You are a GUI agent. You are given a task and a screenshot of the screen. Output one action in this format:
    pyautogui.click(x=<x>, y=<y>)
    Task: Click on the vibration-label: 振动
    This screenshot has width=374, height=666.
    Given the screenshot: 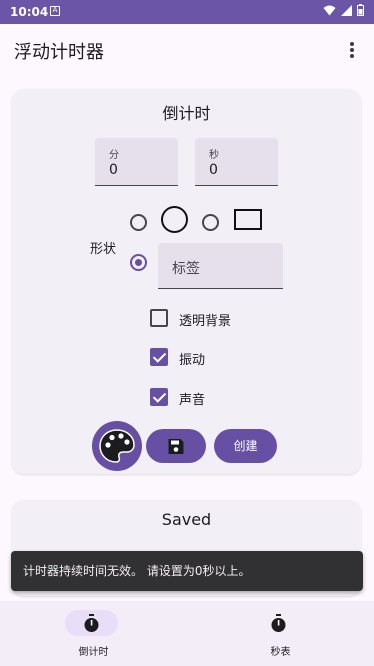 What is the action you would take?
    pyautogui.click(x=192, y=360)
    